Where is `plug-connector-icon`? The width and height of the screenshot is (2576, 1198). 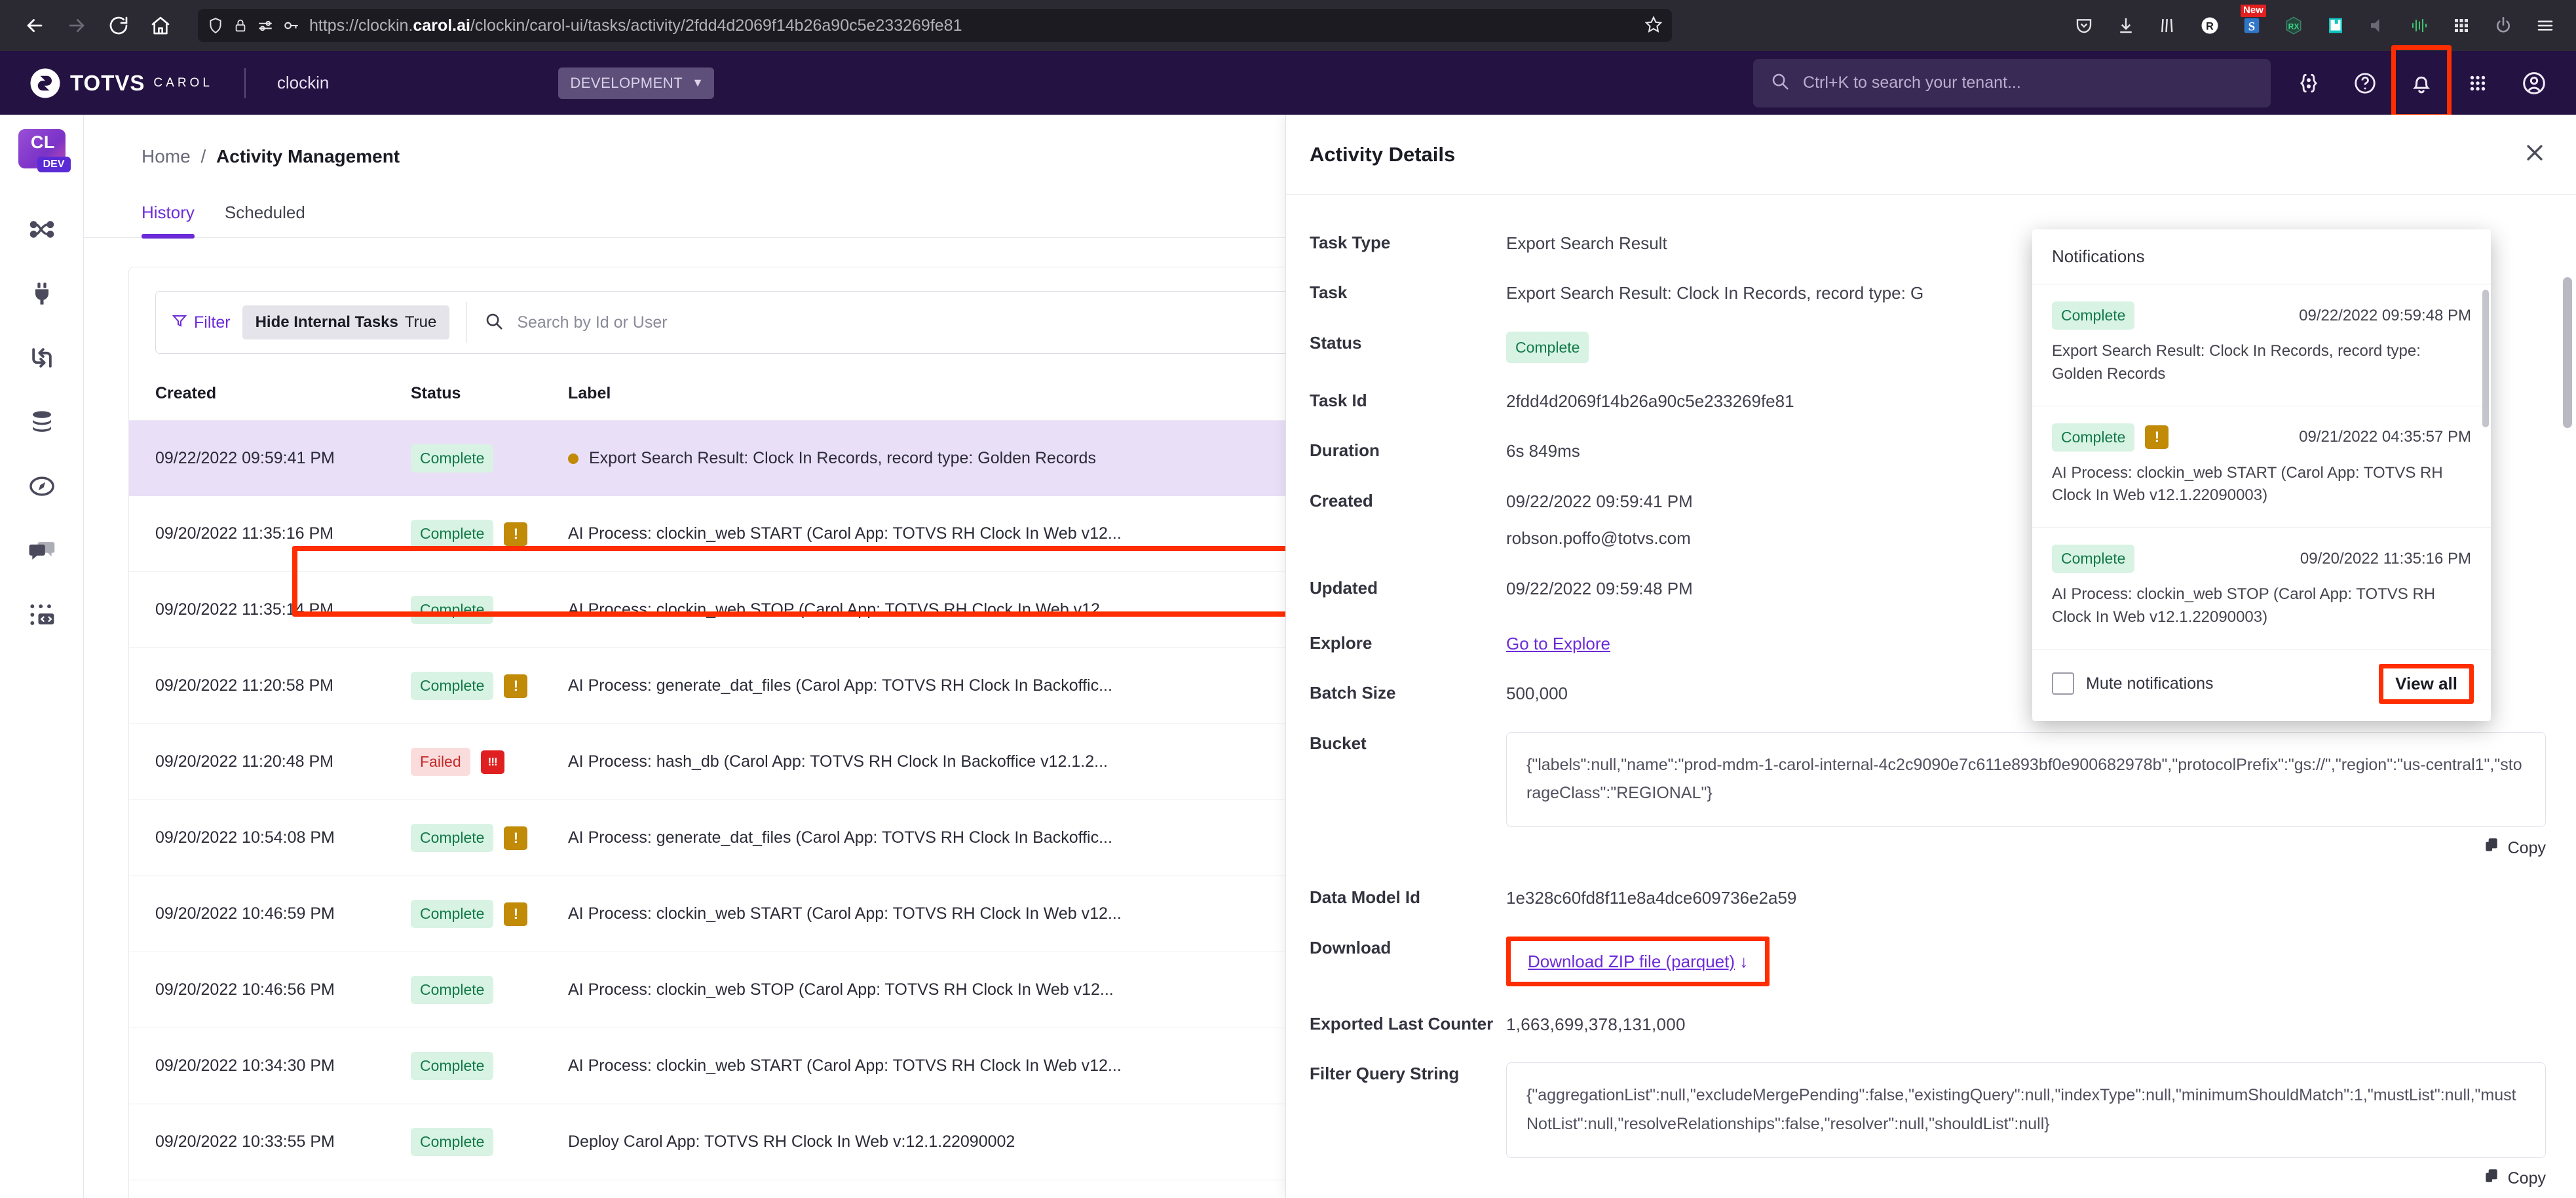
plug-connector-icon is located at coordinates (42, 295).